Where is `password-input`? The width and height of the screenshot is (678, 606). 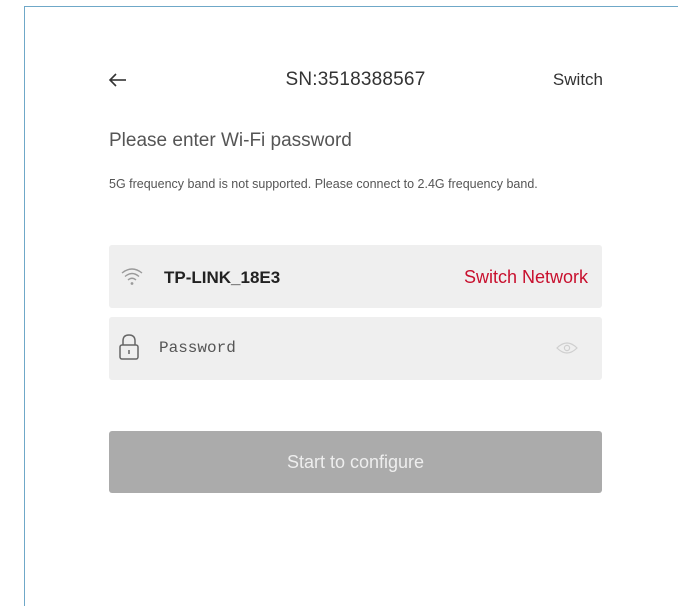
password-input is located at coordinates (349, 348).